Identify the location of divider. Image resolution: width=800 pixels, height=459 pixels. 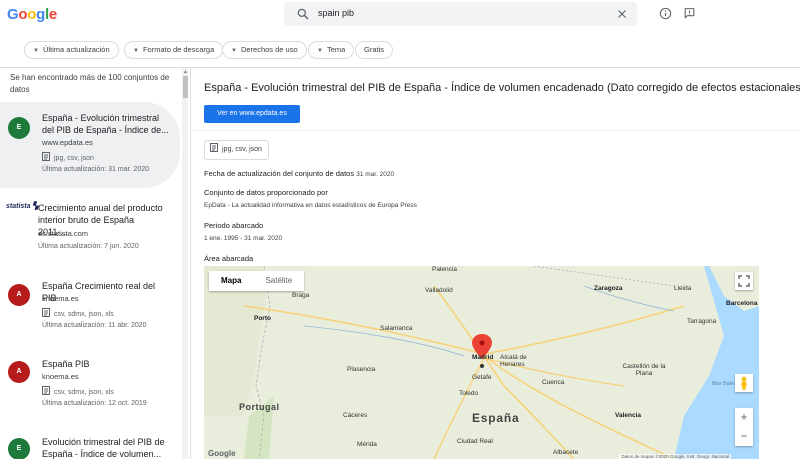
(496, 130).